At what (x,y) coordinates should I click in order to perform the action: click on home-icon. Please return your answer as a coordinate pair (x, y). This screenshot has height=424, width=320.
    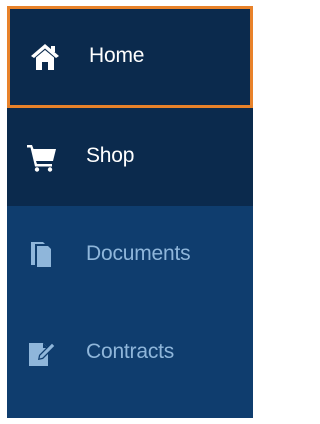
    Looking at the image, I should click on (45, 57).